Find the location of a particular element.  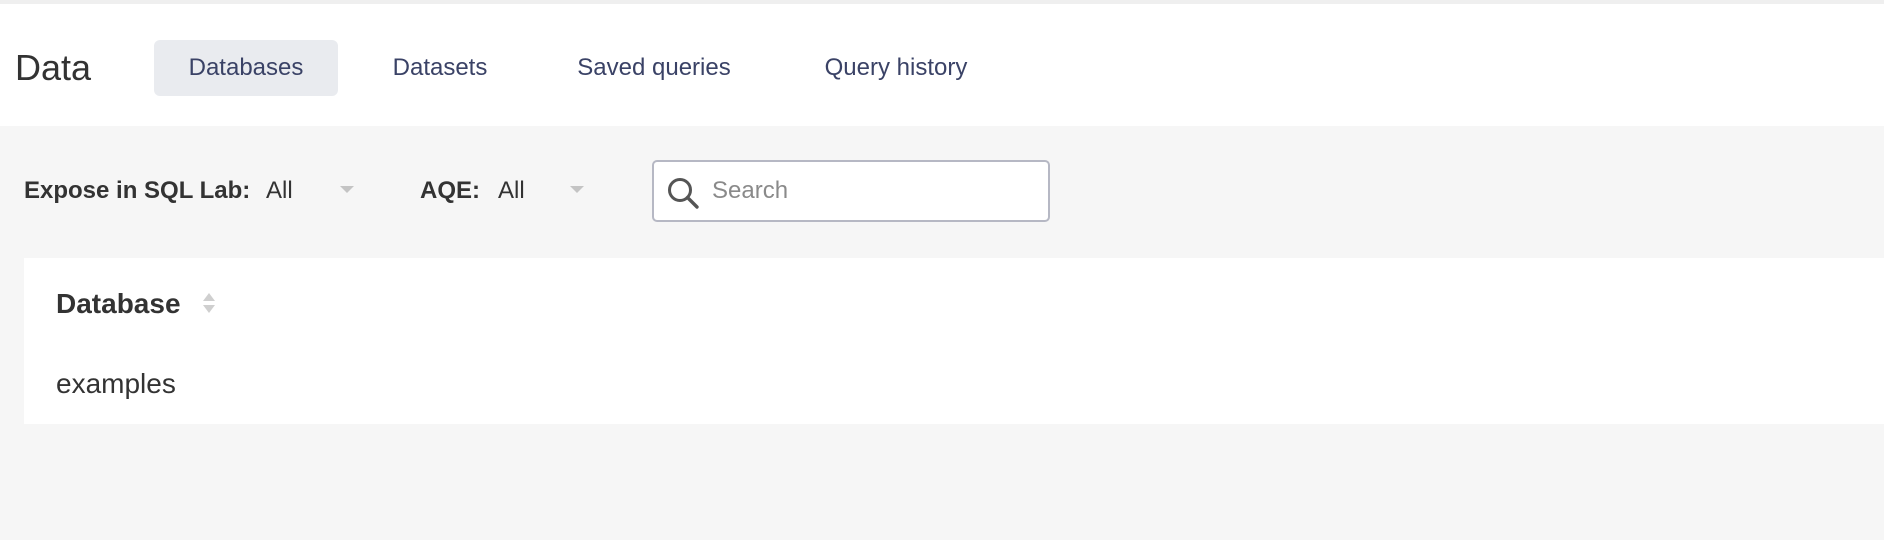

tab-query-history: Query history is located at coordinates (896, 68).